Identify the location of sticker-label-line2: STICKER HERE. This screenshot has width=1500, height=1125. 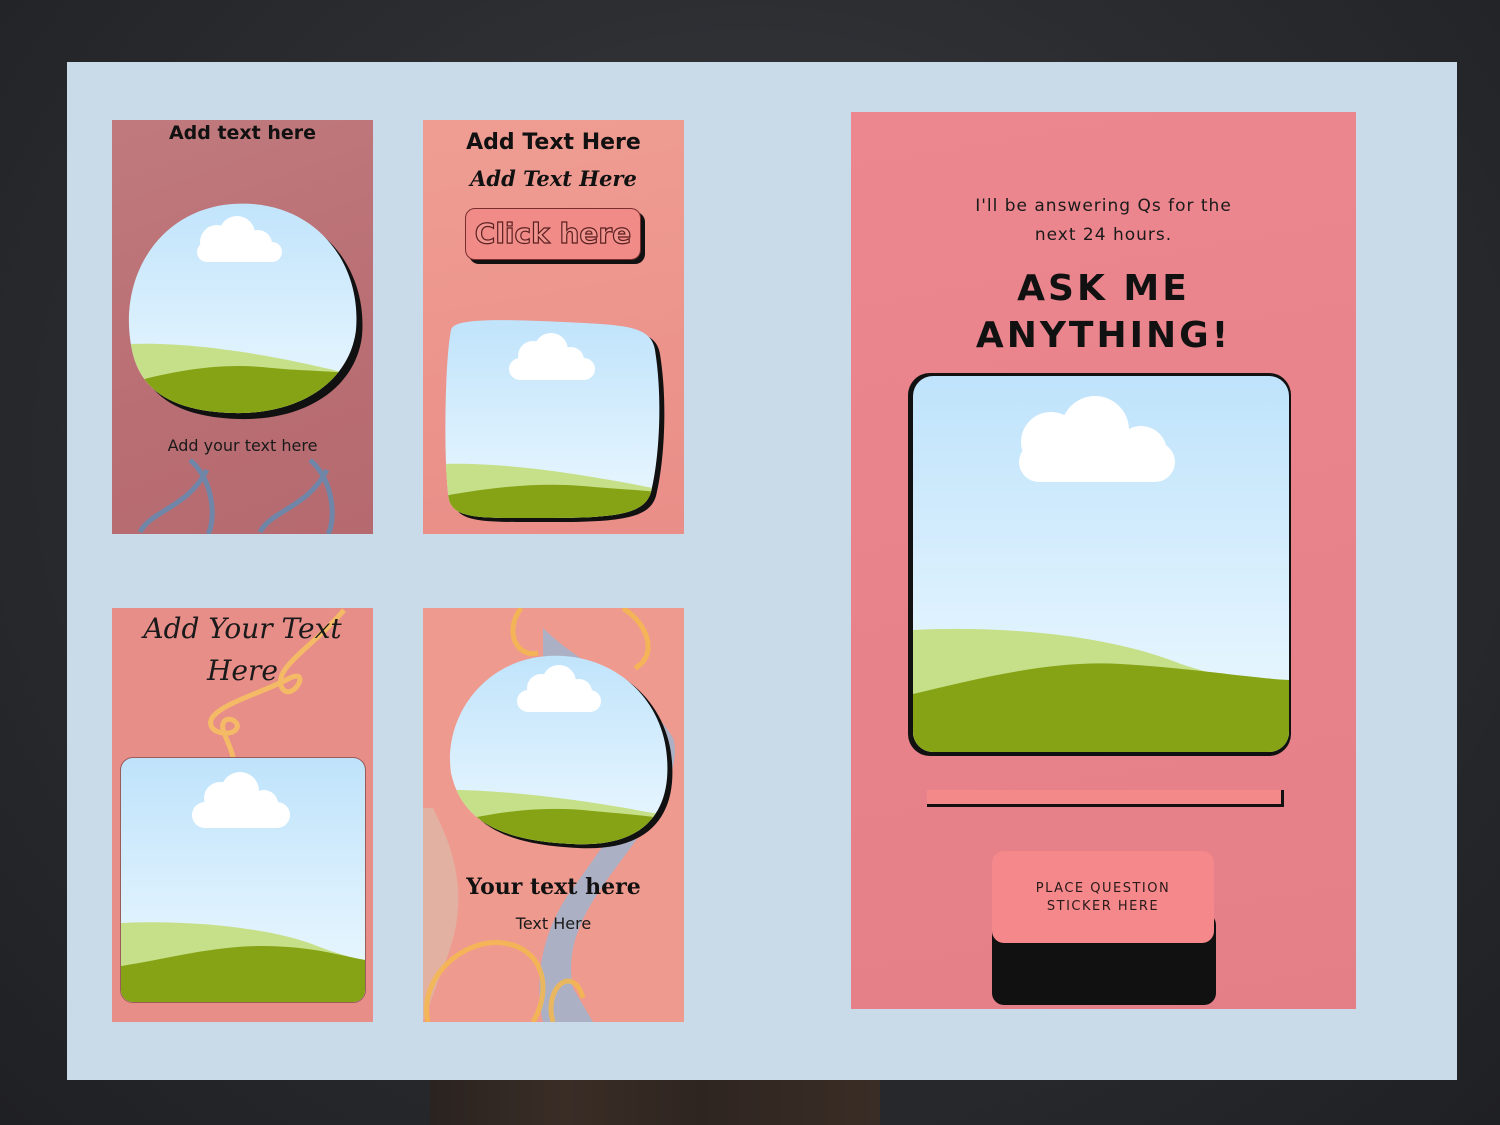
(1103, 906).